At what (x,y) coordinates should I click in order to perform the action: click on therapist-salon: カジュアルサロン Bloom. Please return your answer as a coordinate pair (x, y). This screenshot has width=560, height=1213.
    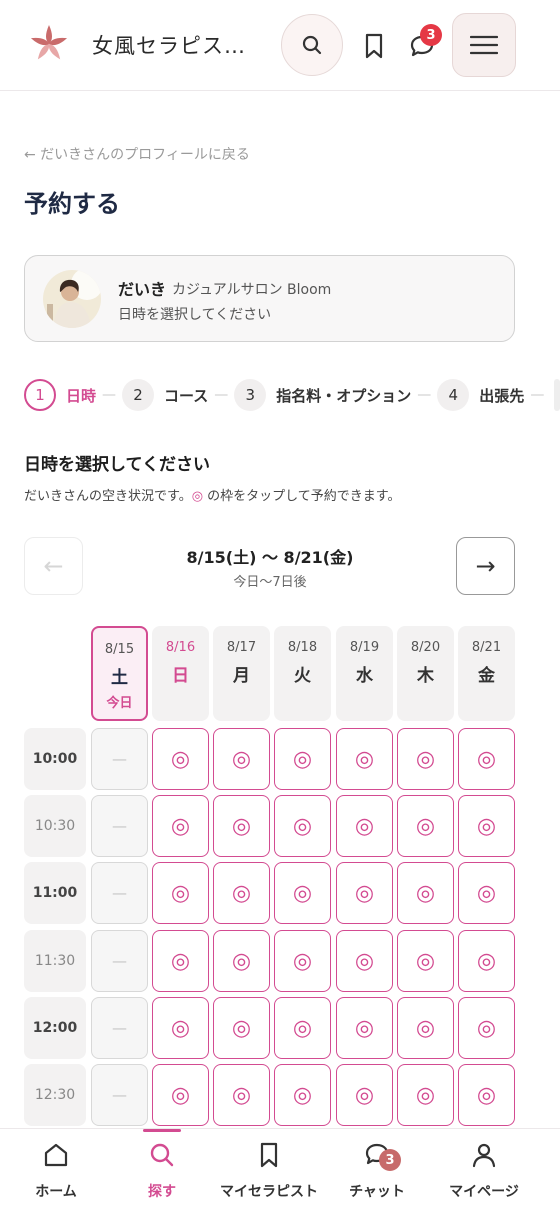
    Looking at the image, I should click on (252, 290).